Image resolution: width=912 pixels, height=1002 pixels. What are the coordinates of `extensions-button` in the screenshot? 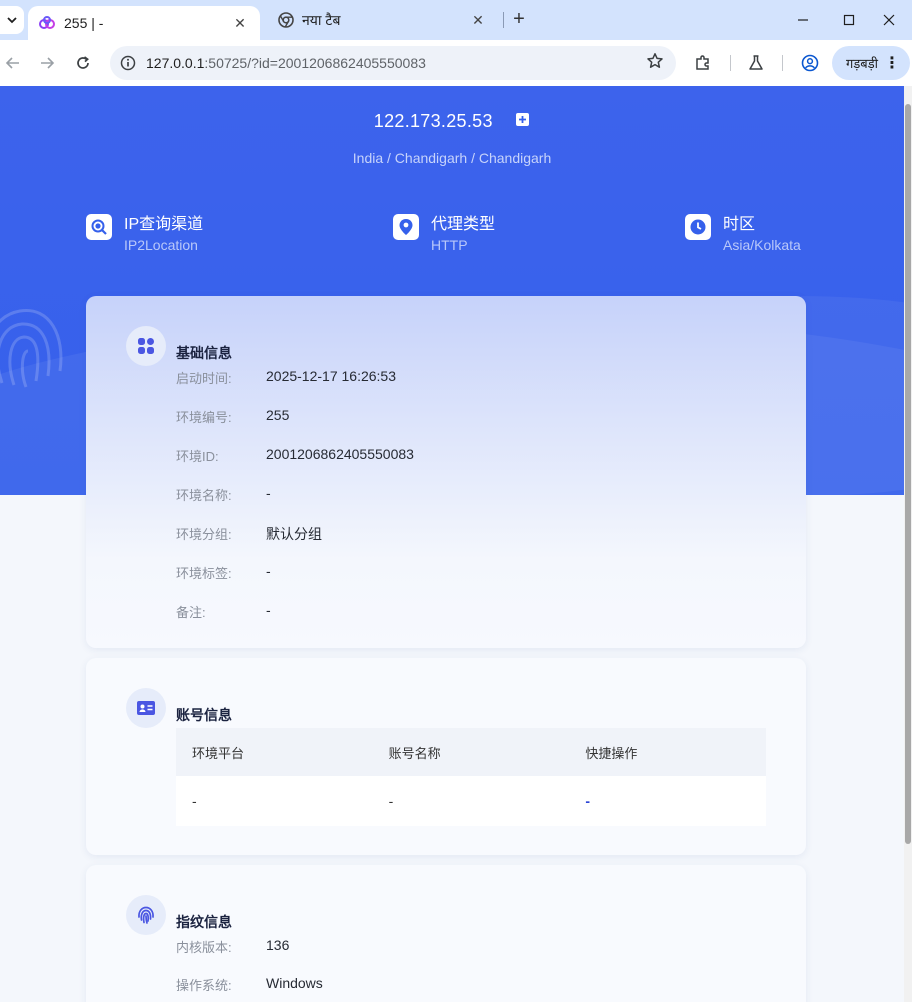 It's located at (703, 63).